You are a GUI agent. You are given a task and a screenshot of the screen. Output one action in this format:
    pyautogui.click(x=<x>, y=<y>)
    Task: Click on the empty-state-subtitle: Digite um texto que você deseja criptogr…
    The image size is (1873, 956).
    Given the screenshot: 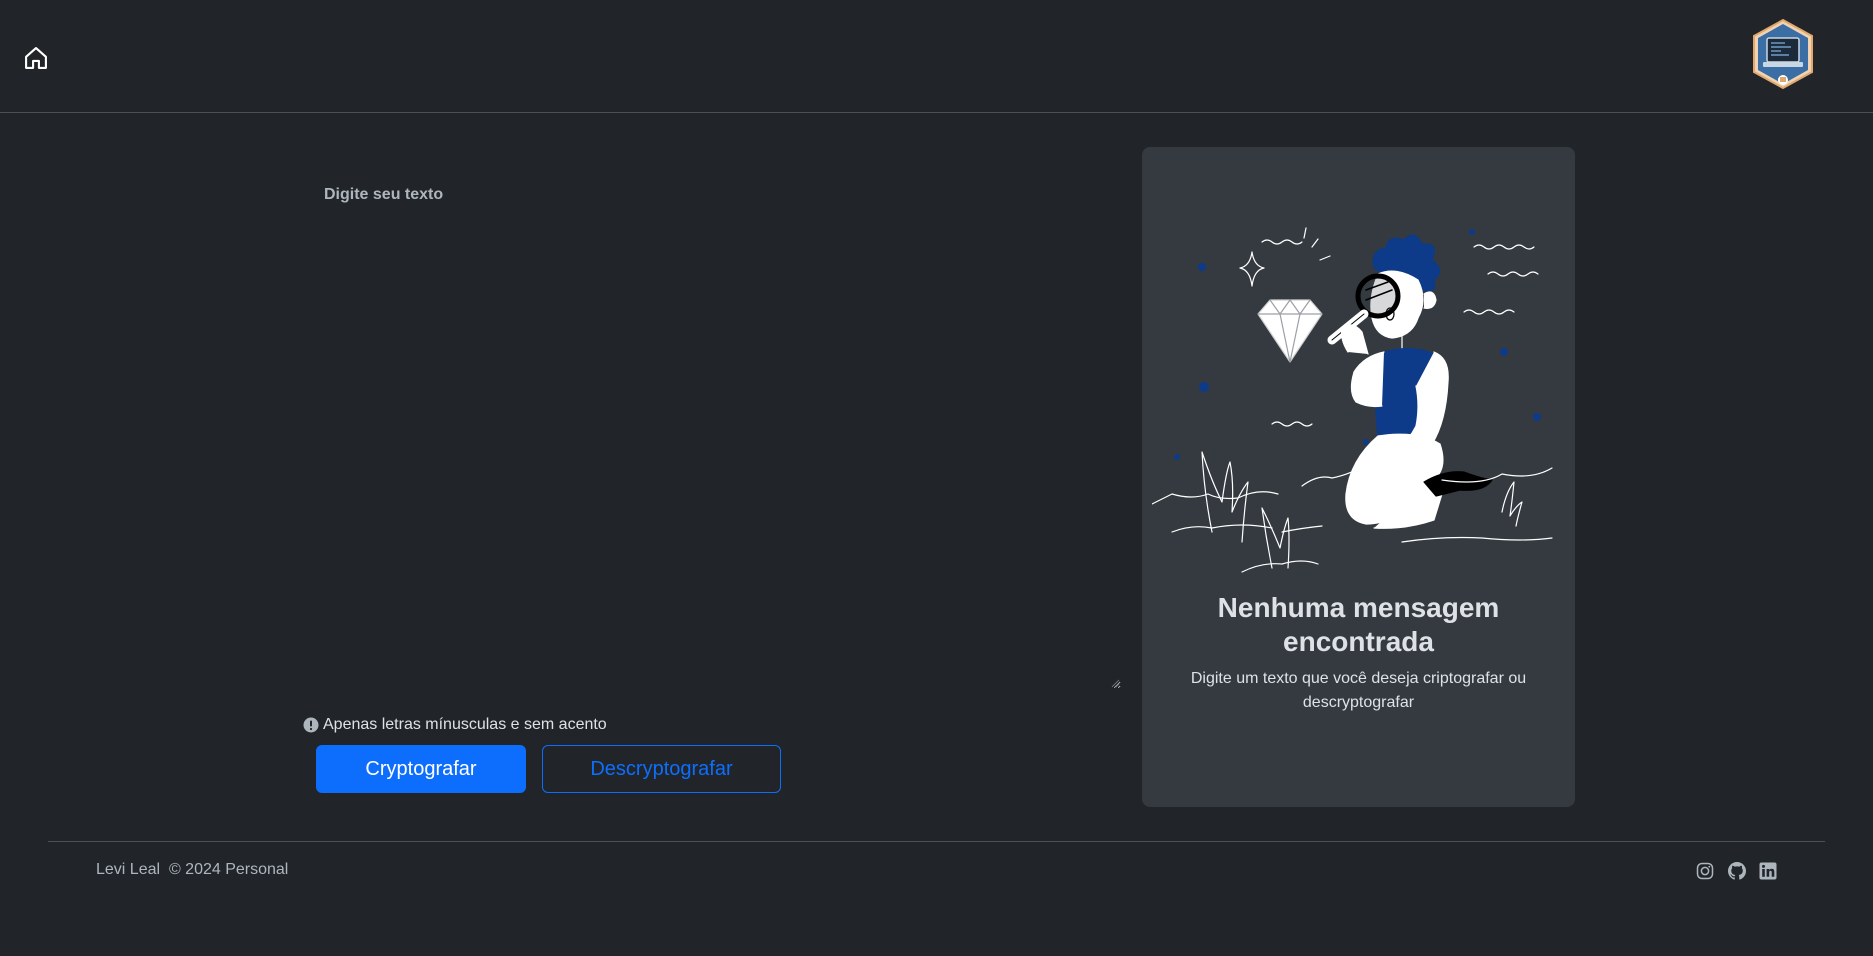 What is the action you would take?
    pyautogui.click(x=1358, y=690)
    